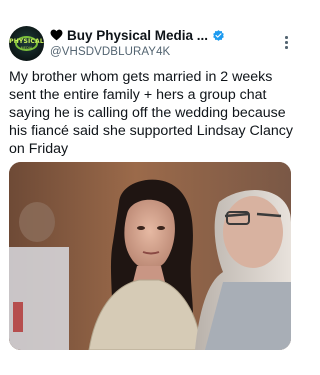  What do you see at coordinates (218, 35) in the screenshot?
I see `verified-badge-icon` at bounding box center [218, 35].